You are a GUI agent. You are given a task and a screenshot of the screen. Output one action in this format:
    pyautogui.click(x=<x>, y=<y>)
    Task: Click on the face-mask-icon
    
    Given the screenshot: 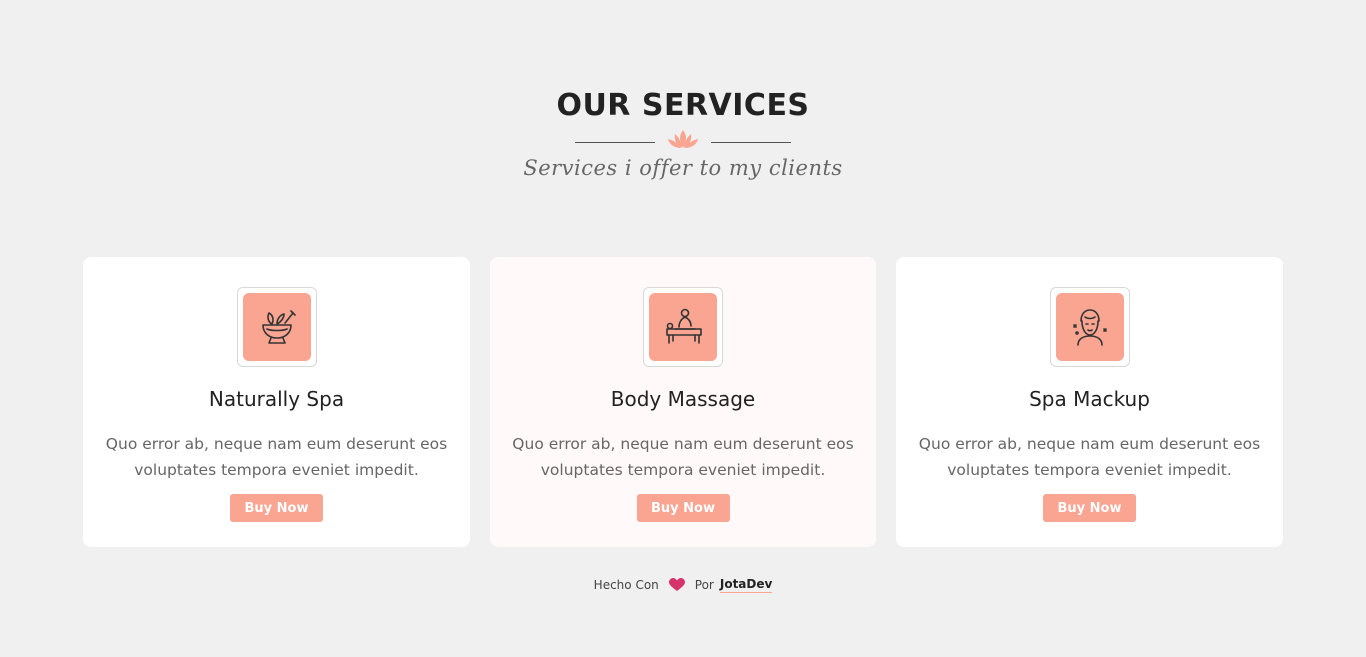 What is the action you would take?
    pyautogui.click(x=1089, y=327)
    